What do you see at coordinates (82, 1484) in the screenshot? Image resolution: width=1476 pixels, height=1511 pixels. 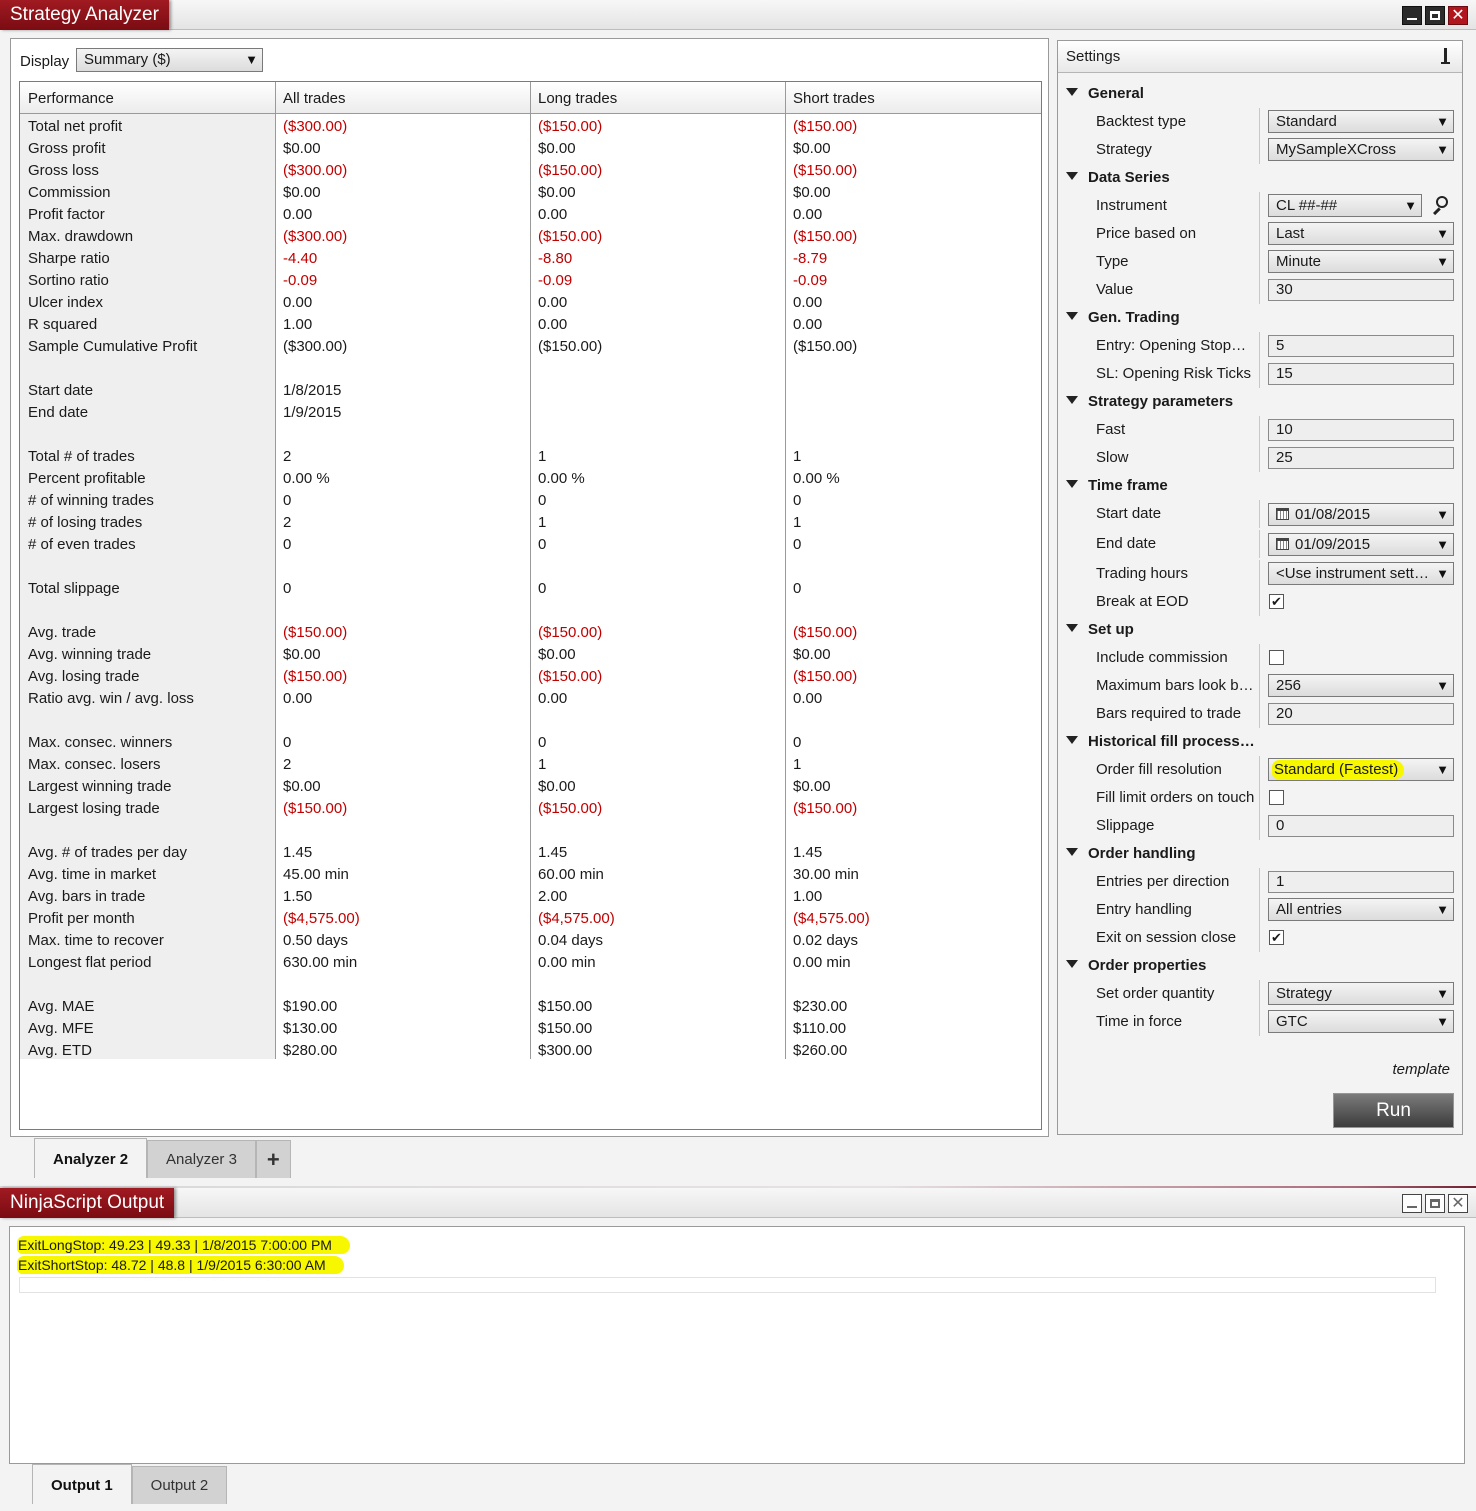 I see `tab-output-1: Output 1` at bounding box center [82, 1484].